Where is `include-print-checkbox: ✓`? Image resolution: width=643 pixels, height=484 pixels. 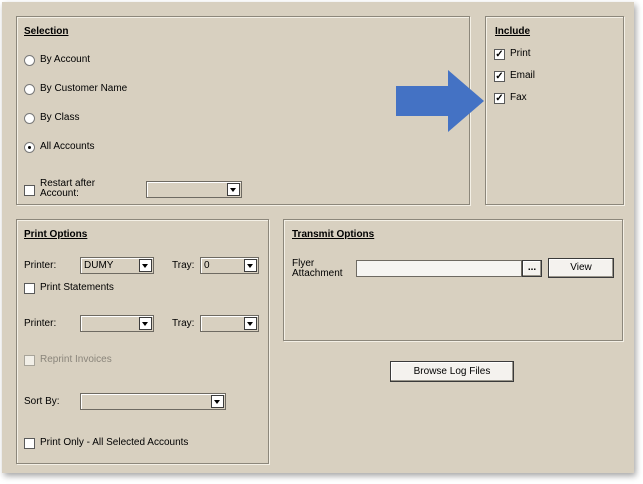 include-print-checkbox: ✓ is located at coordinates (499, 54).